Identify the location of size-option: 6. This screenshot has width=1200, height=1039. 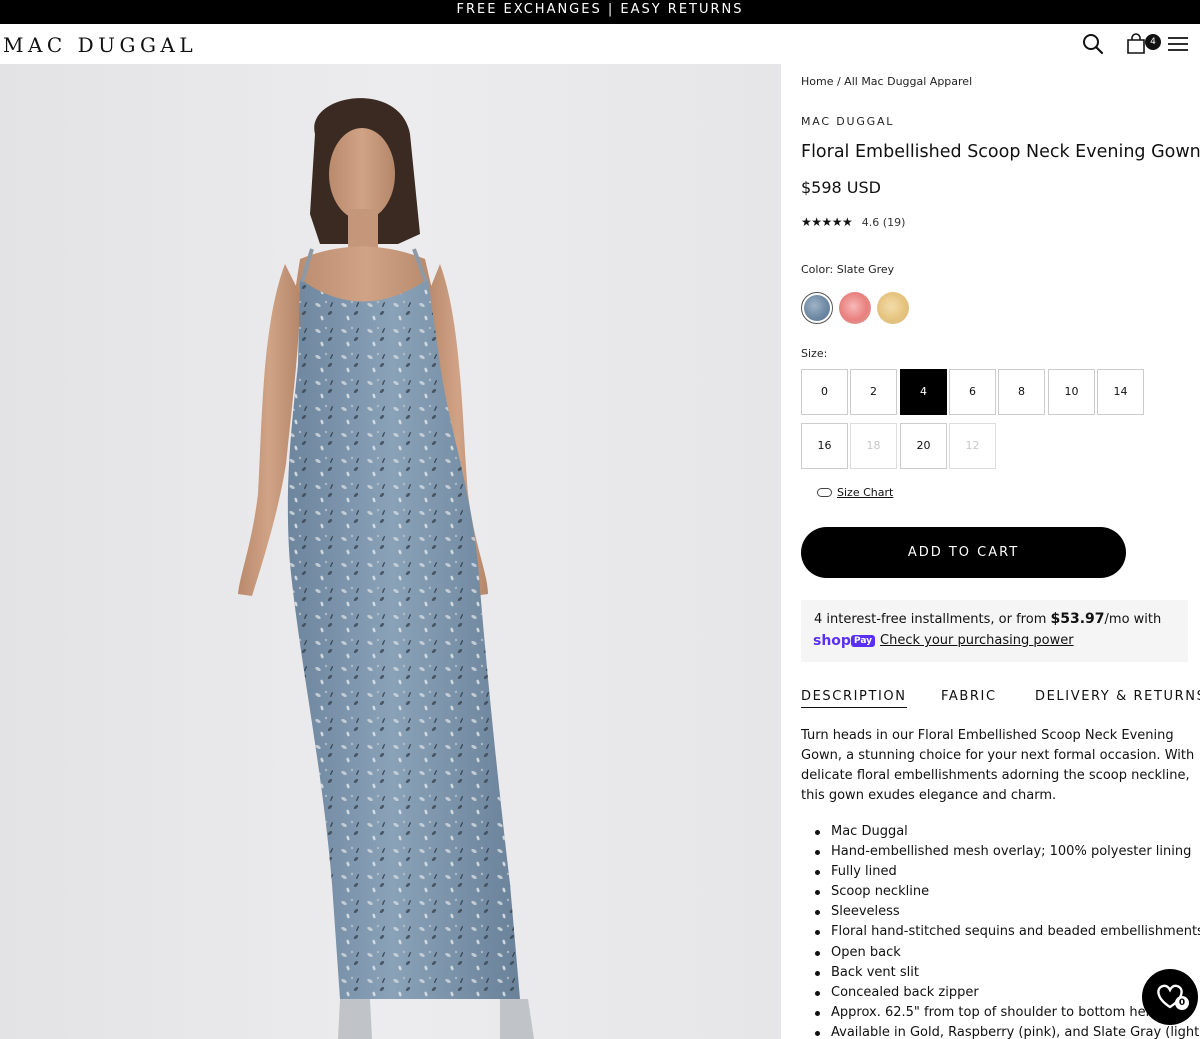
(972, 392).